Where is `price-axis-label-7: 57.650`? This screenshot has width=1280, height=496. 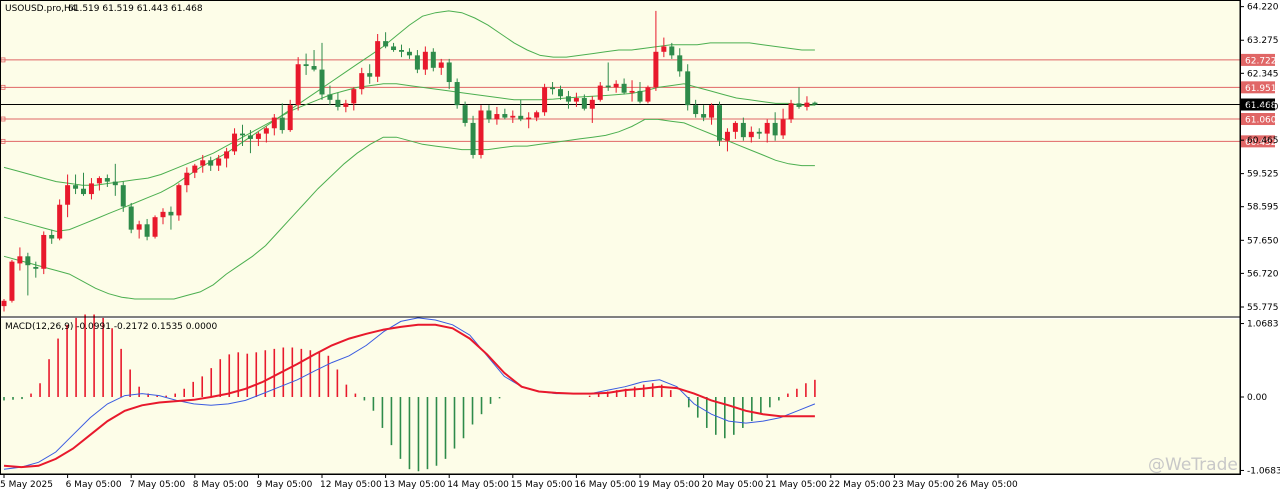 price-axis-label-7: 57.650 is located at coordinates (1263, 241).